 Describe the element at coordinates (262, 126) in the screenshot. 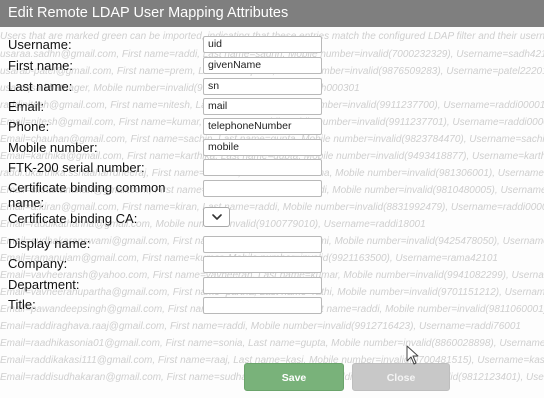

I see `phone-input: telephoneNumber` at that location.